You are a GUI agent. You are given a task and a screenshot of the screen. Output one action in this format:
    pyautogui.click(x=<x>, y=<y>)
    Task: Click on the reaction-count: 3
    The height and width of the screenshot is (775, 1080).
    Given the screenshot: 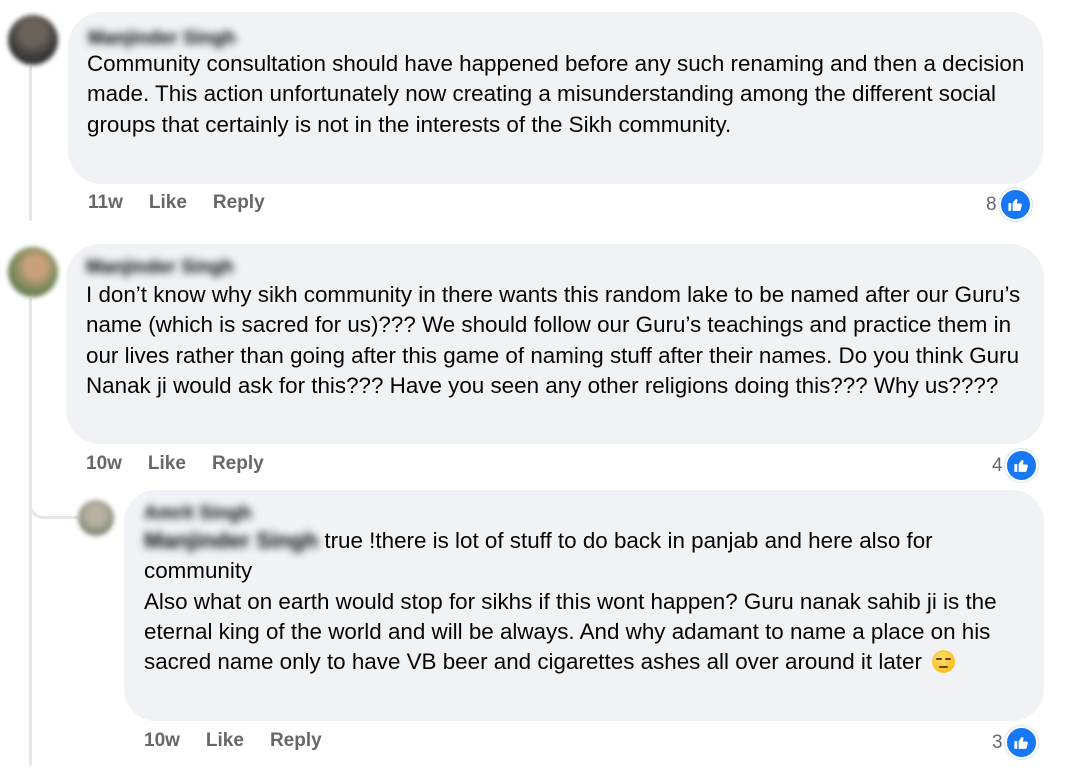 What is the action you would take?
    pyautogui.click(x=997, y=742)
    